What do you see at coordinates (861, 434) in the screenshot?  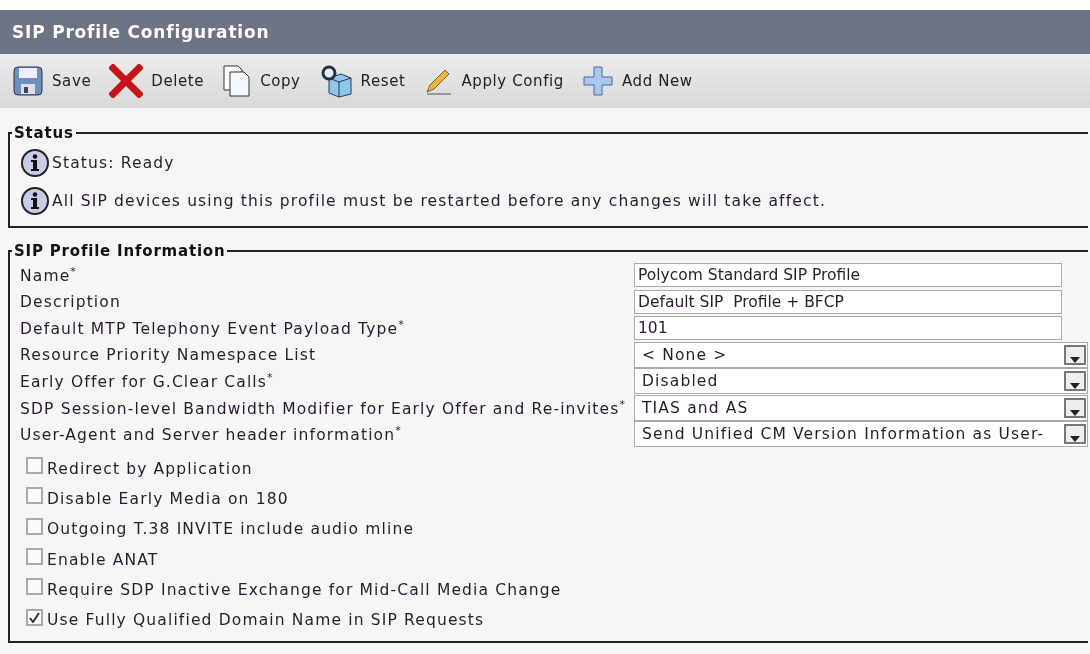 I see `dropdown-field: Send Unified CM Version Information as User-` at bounding box center [861, 434].